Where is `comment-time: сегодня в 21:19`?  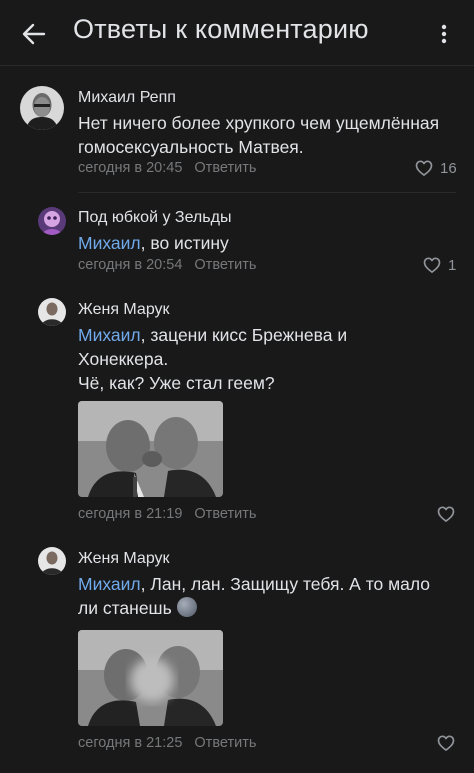 comment-time: сегодня в 21:19 is located at coordinates (130, 514).